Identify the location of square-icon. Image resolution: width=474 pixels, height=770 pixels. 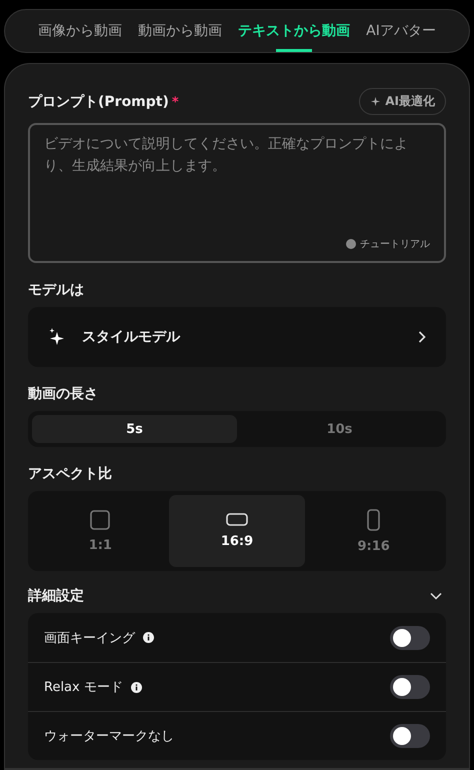
(100, 520).